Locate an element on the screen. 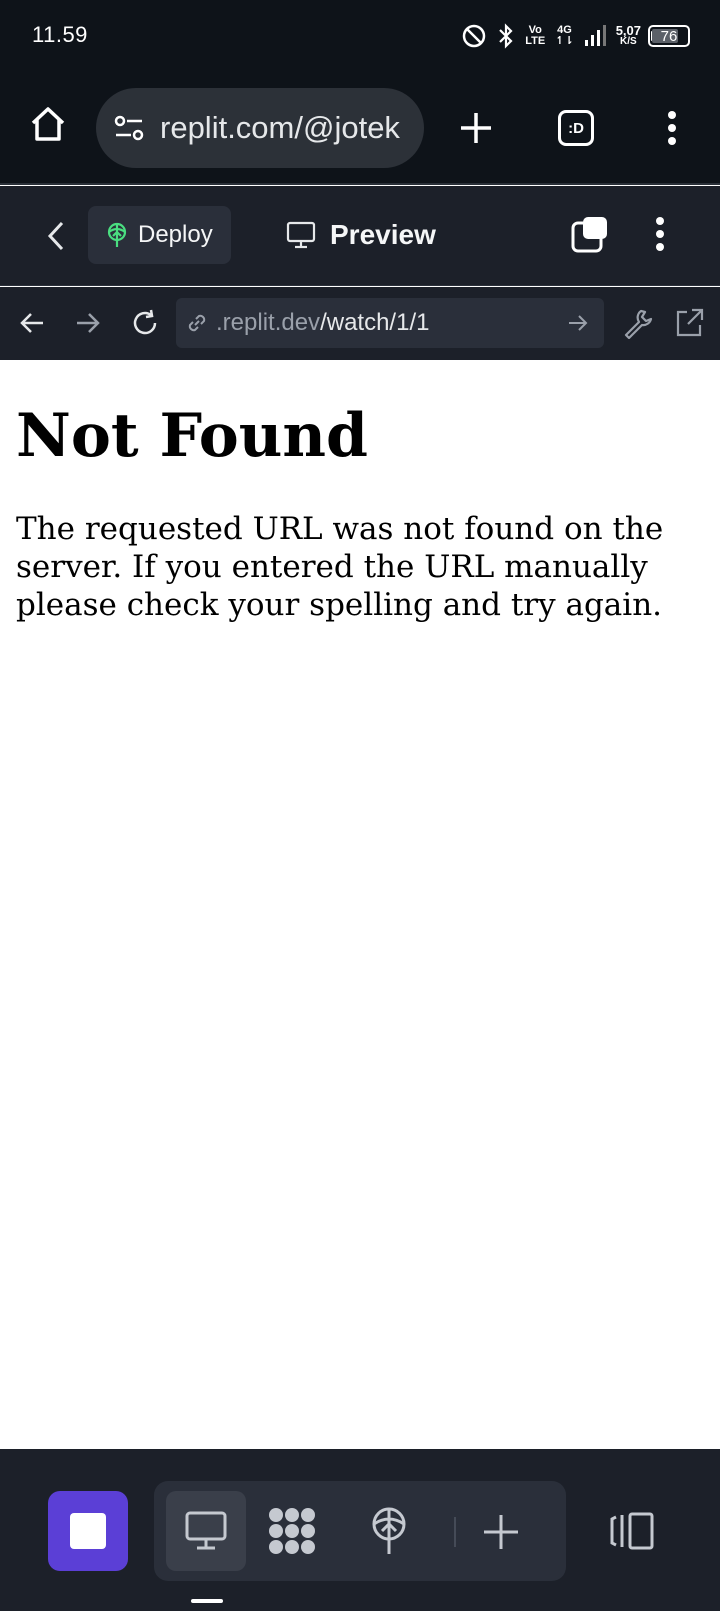  battery-icon: 76 is located at coordinates (669, 36).